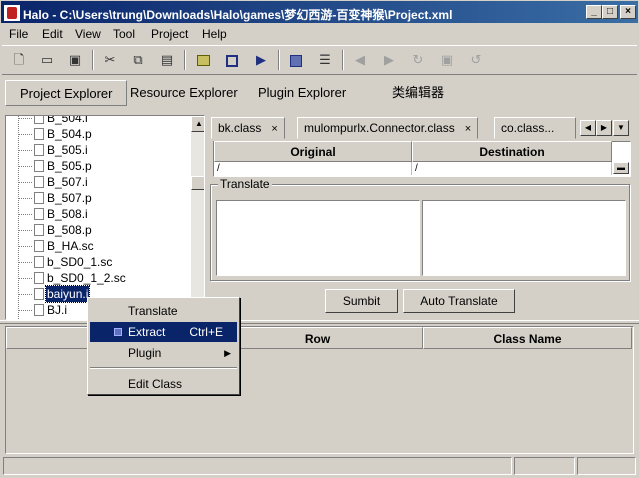 The width and height of the screenshot is (639, 478). Describe the element at coordinates (96, 166) in the screenshot. I see `tree-item: B_505.p` at that location.